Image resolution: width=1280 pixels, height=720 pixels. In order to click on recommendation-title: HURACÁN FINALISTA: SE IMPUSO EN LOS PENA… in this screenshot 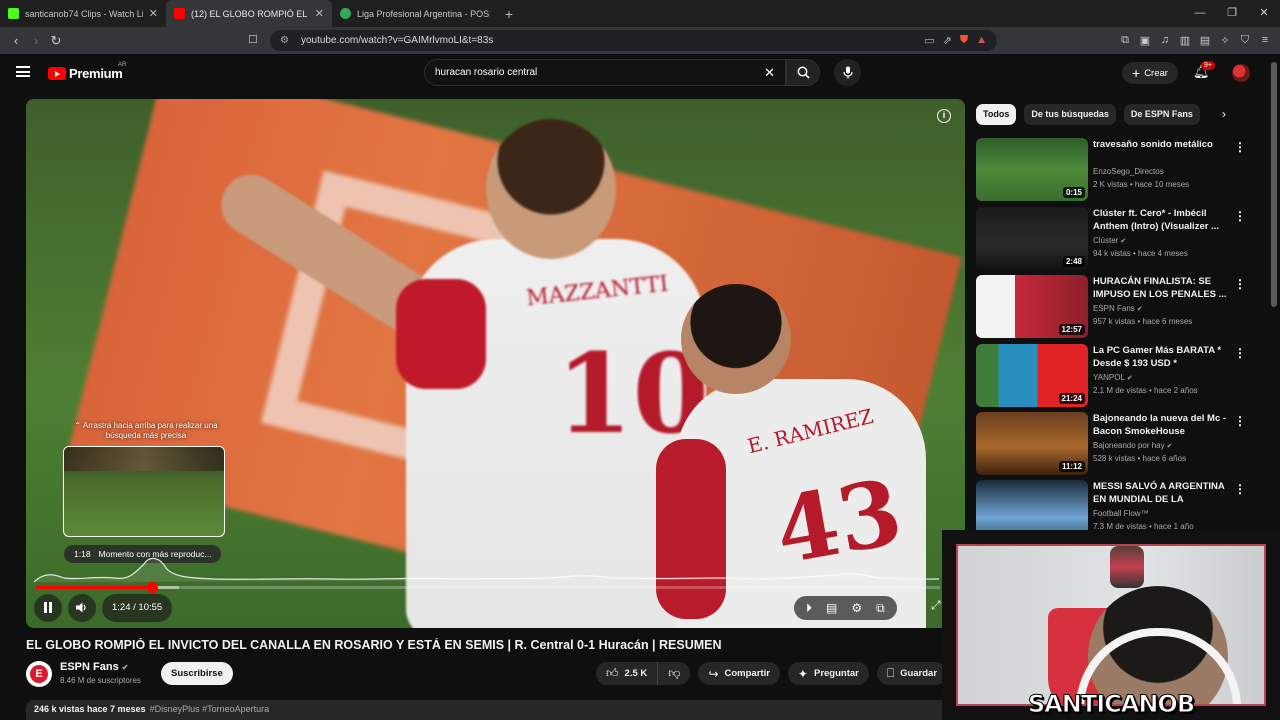, I will do `click(1160, 288)`.